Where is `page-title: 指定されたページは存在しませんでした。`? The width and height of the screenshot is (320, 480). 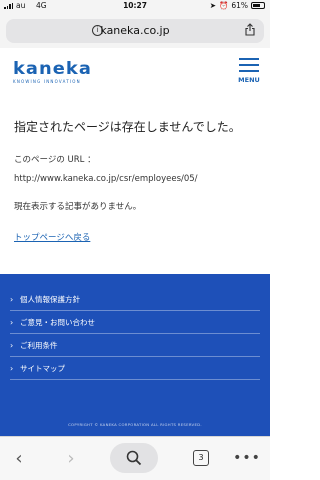
page-title: 指定されたページは存在しませんでした。 is located at coordinates (127, 127).